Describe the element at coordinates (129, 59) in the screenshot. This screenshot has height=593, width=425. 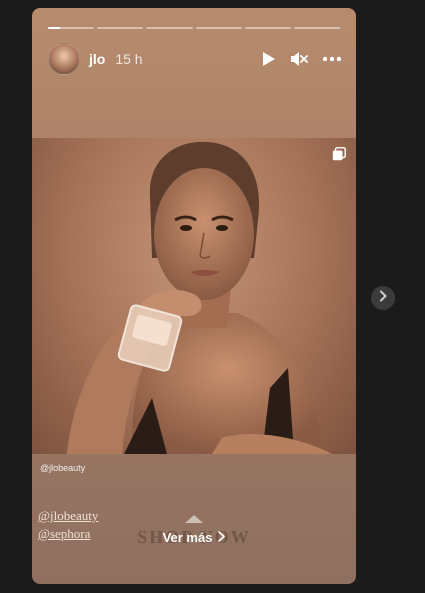
I see `story-timestamp: 15 h` at that location.